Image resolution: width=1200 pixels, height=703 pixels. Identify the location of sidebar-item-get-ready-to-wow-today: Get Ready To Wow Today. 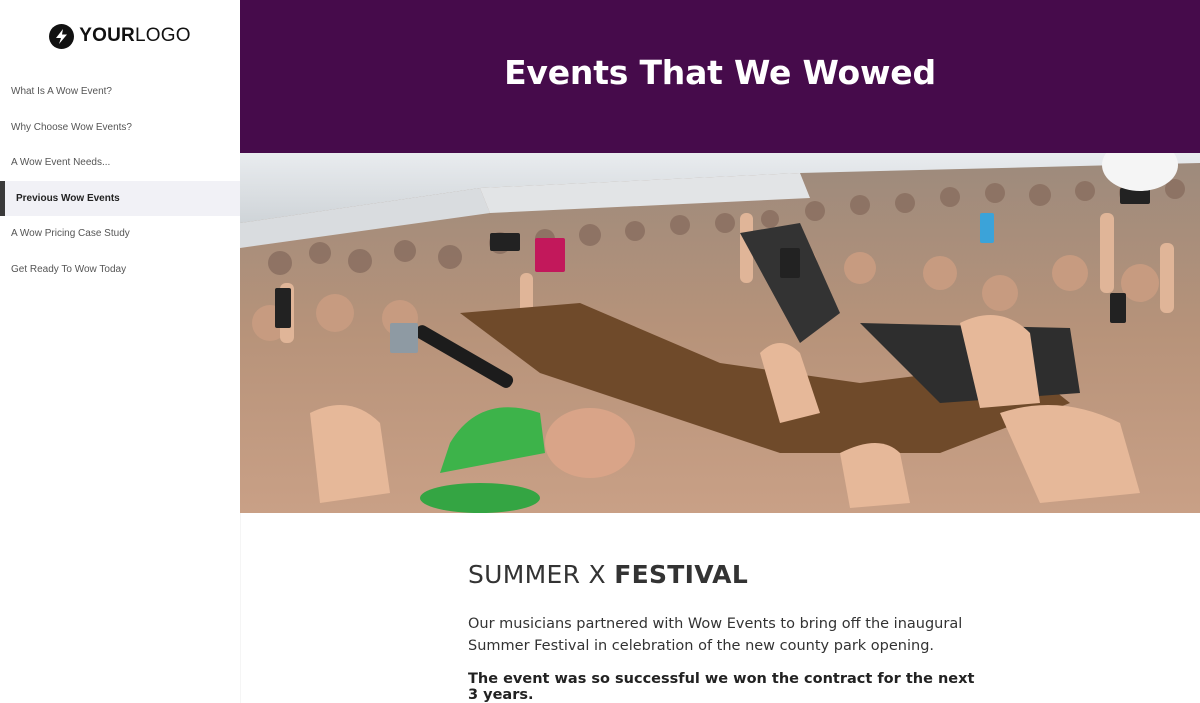
(120, 270).